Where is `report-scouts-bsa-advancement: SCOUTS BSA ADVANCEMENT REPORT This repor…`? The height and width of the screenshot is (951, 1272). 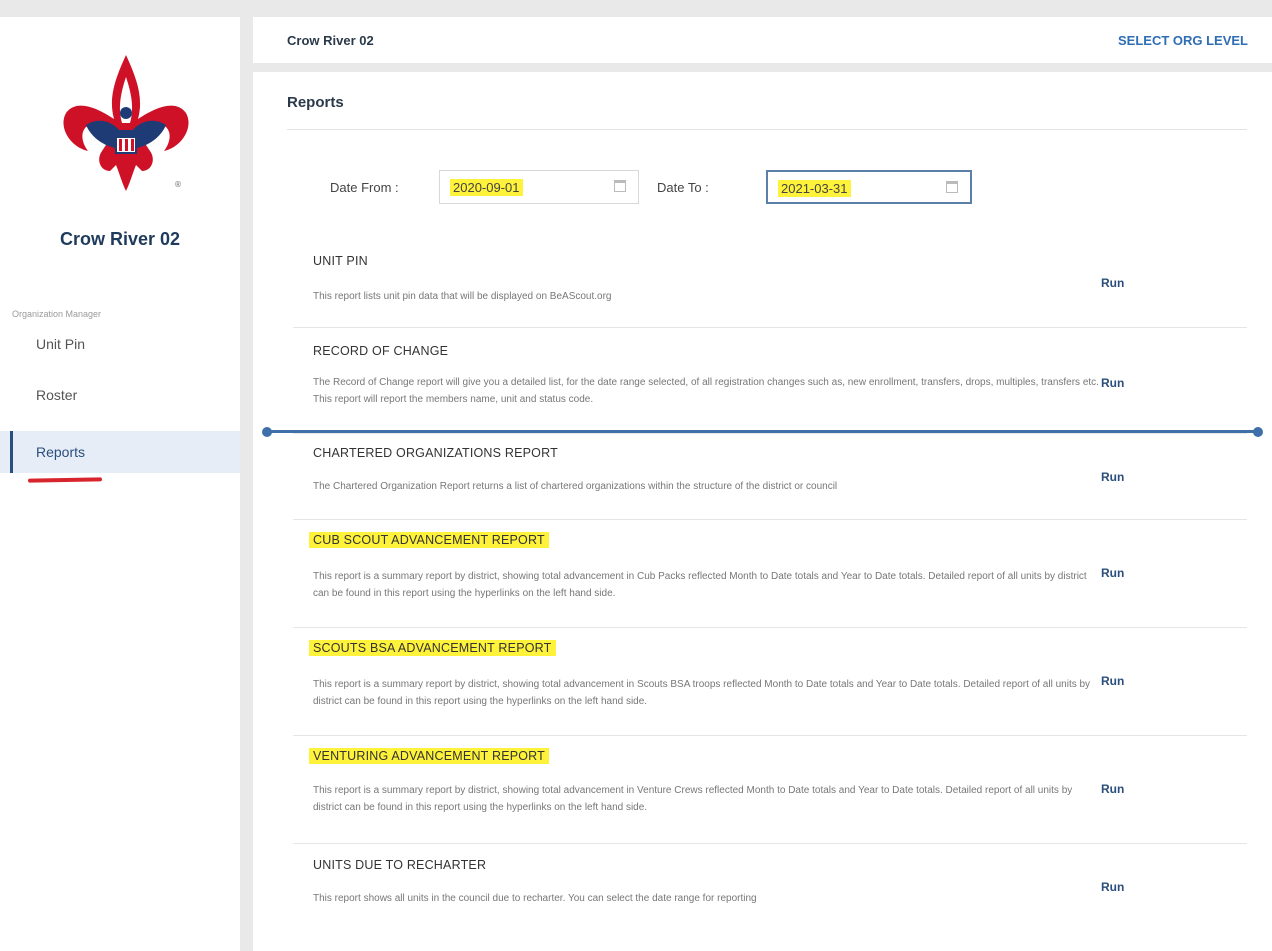
report-scouts-bsa-advancement: SCOUTS BSA ADVANCEMENT REPORT This repor… is located at coordinates (770, 682).